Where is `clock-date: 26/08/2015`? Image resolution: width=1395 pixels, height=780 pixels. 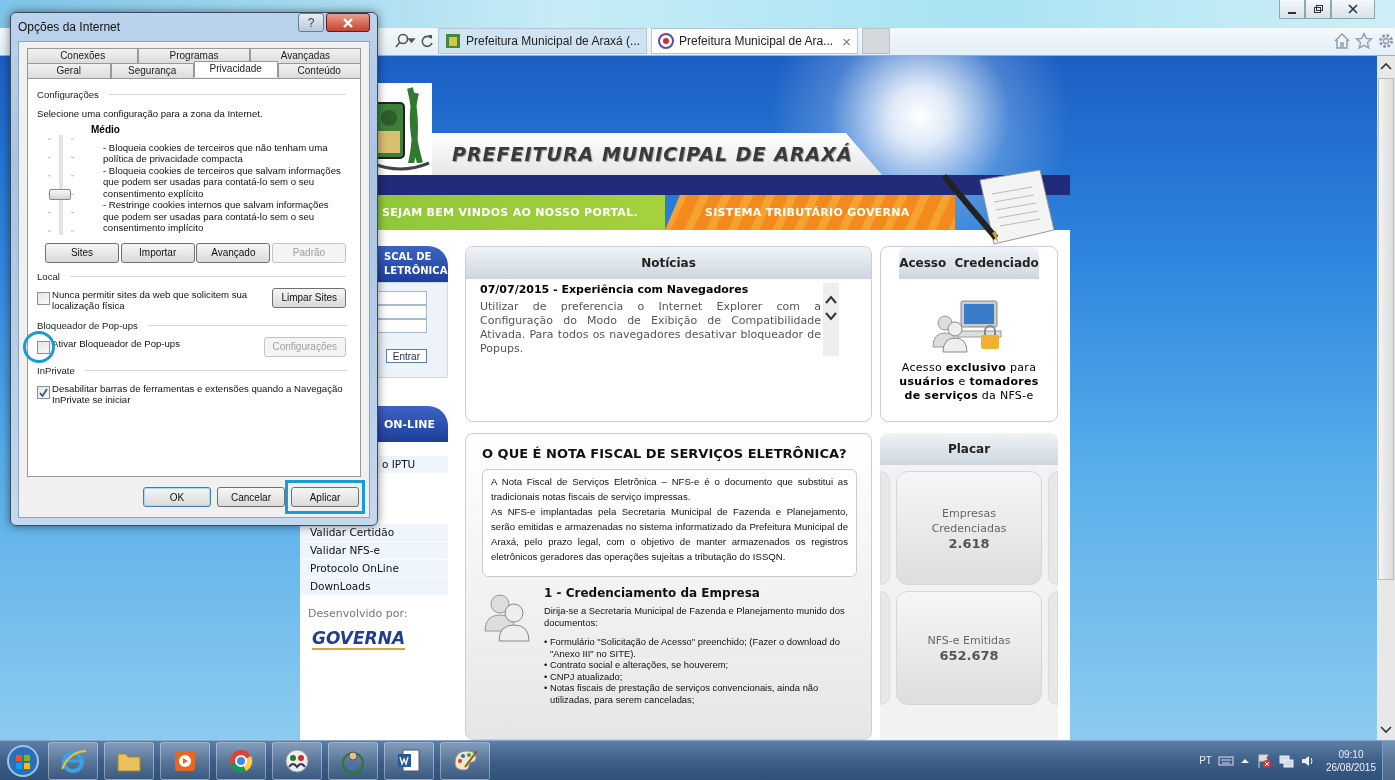
clock-date: 26/08/2015 is located at coordinates (1350, 767).